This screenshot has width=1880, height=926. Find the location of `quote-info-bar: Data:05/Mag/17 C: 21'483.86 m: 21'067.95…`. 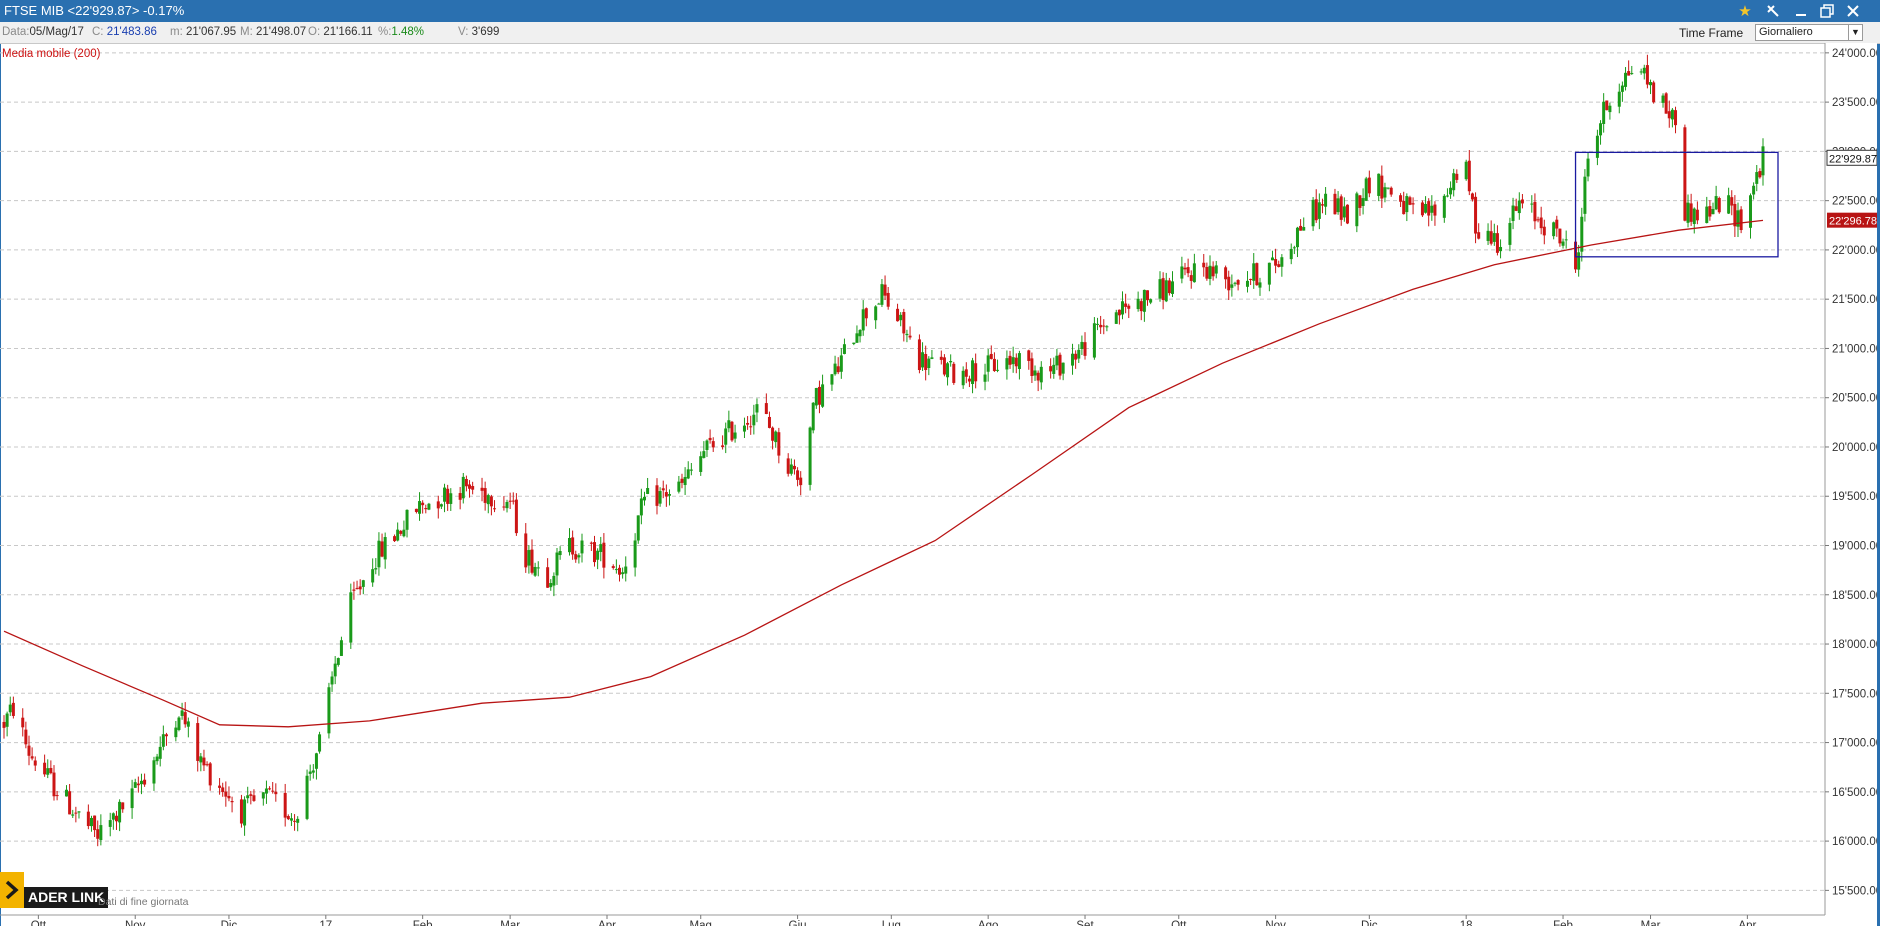

quote-info-bar: Data:05/Mag/17 C: 21'483.86 m: 21'067.95… is located at coordinates (940, 33).